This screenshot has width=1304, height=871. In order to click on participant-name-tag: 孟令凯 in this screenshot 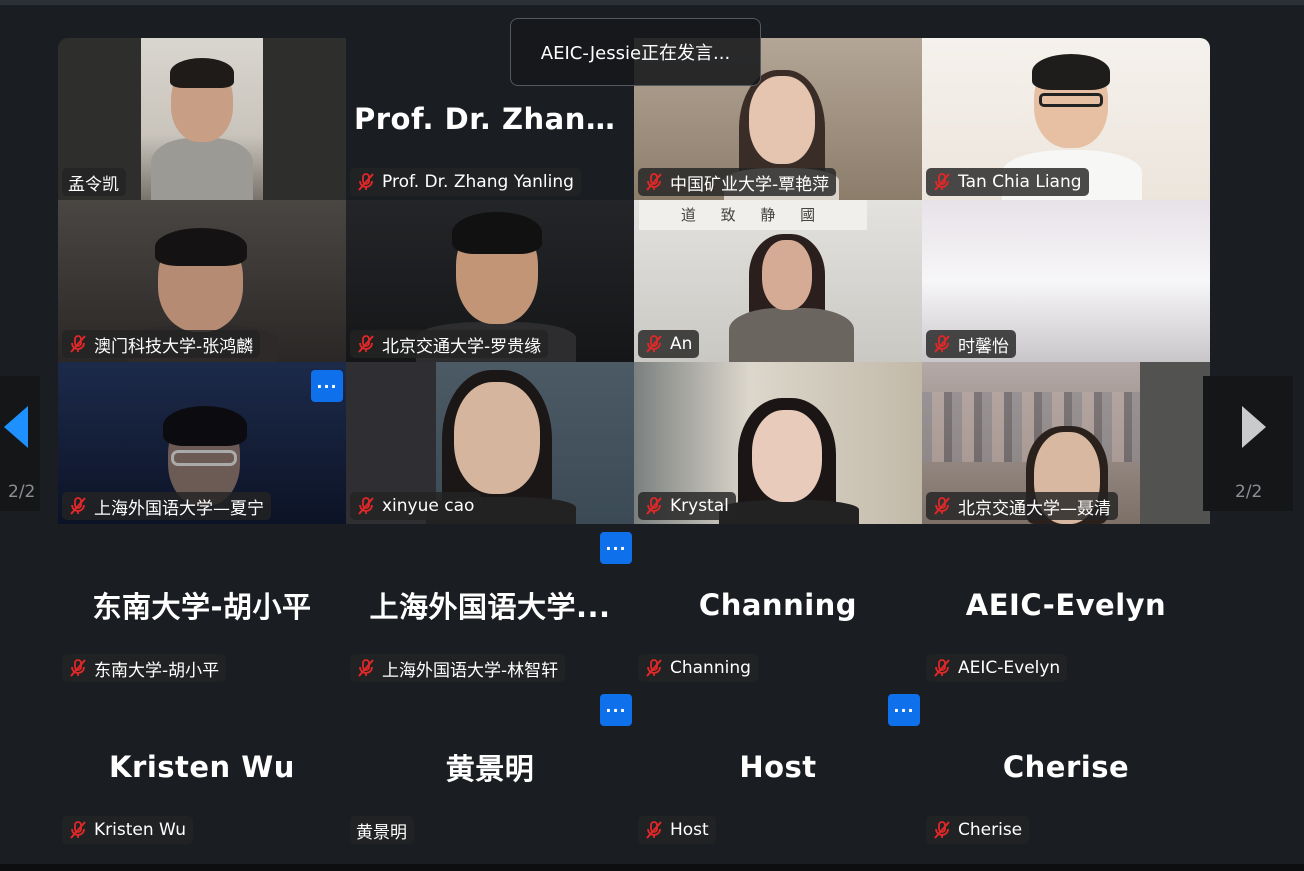, I will do `click(94, 182)`.